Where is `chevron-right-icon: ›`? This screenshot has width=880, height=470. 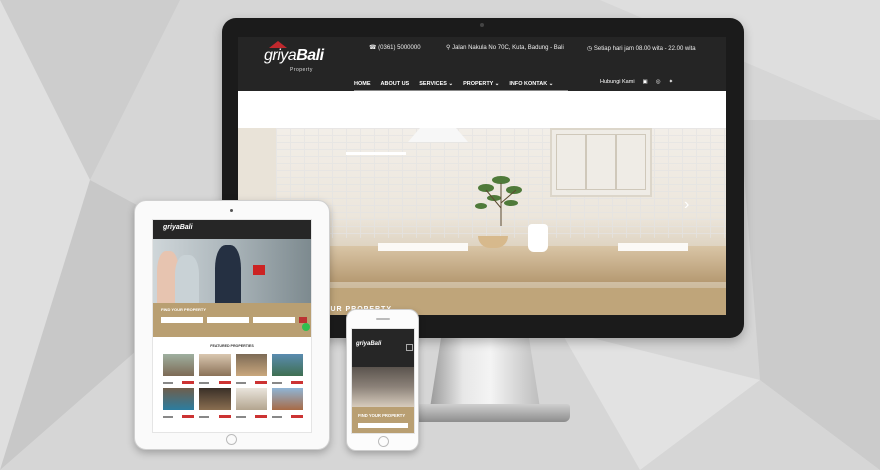 chevron-right-icon: › is located at coordinates (686, 205).